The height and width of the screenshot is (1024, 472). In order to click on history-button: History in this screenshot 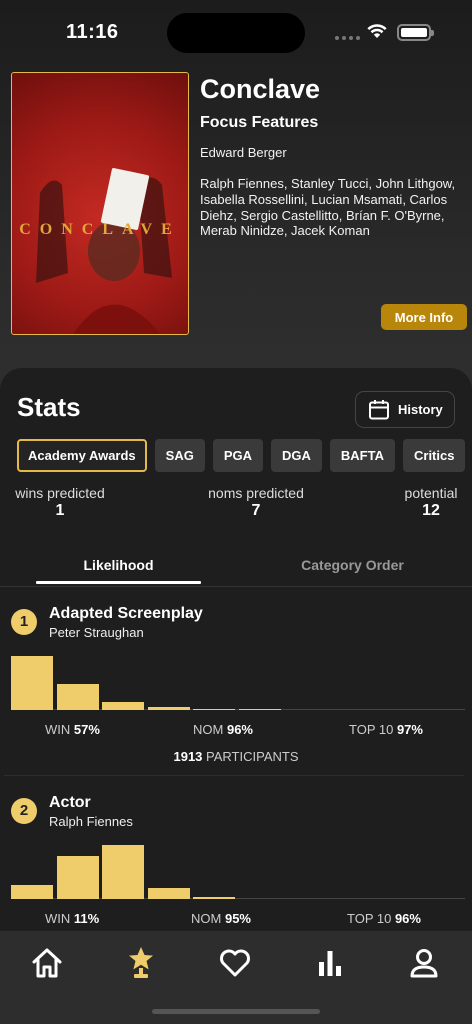, I will do `click(405, 409)`.